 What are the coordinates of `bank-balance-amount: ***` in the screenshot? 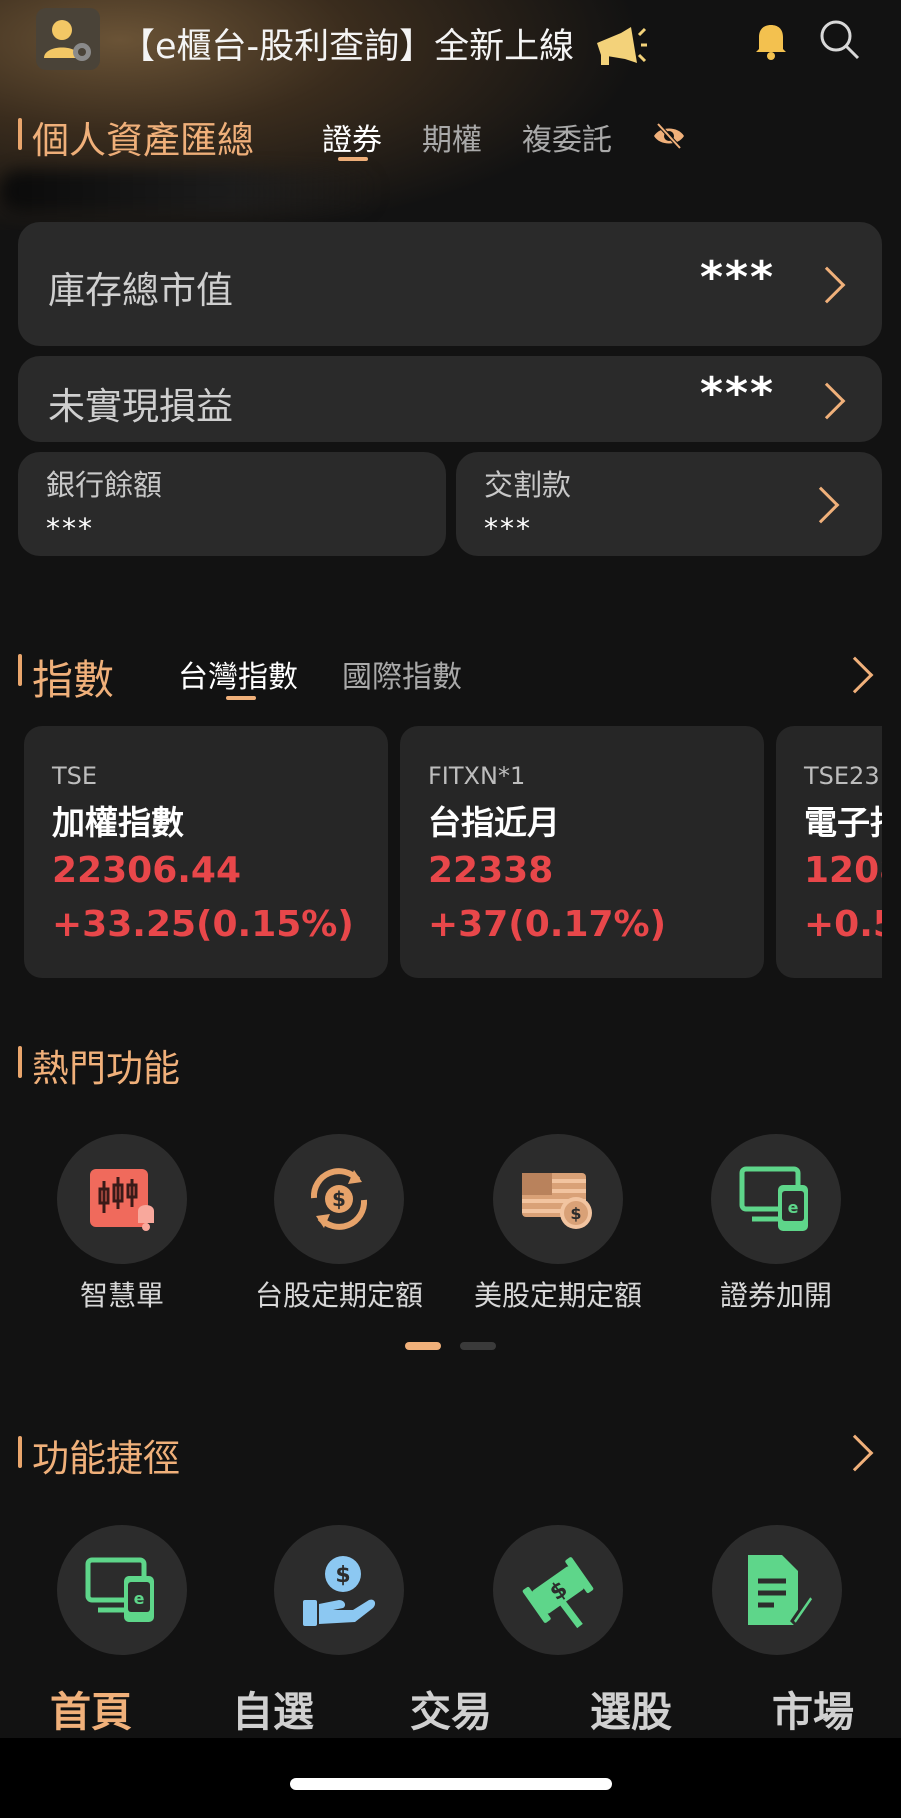 It's located at (70, 528).